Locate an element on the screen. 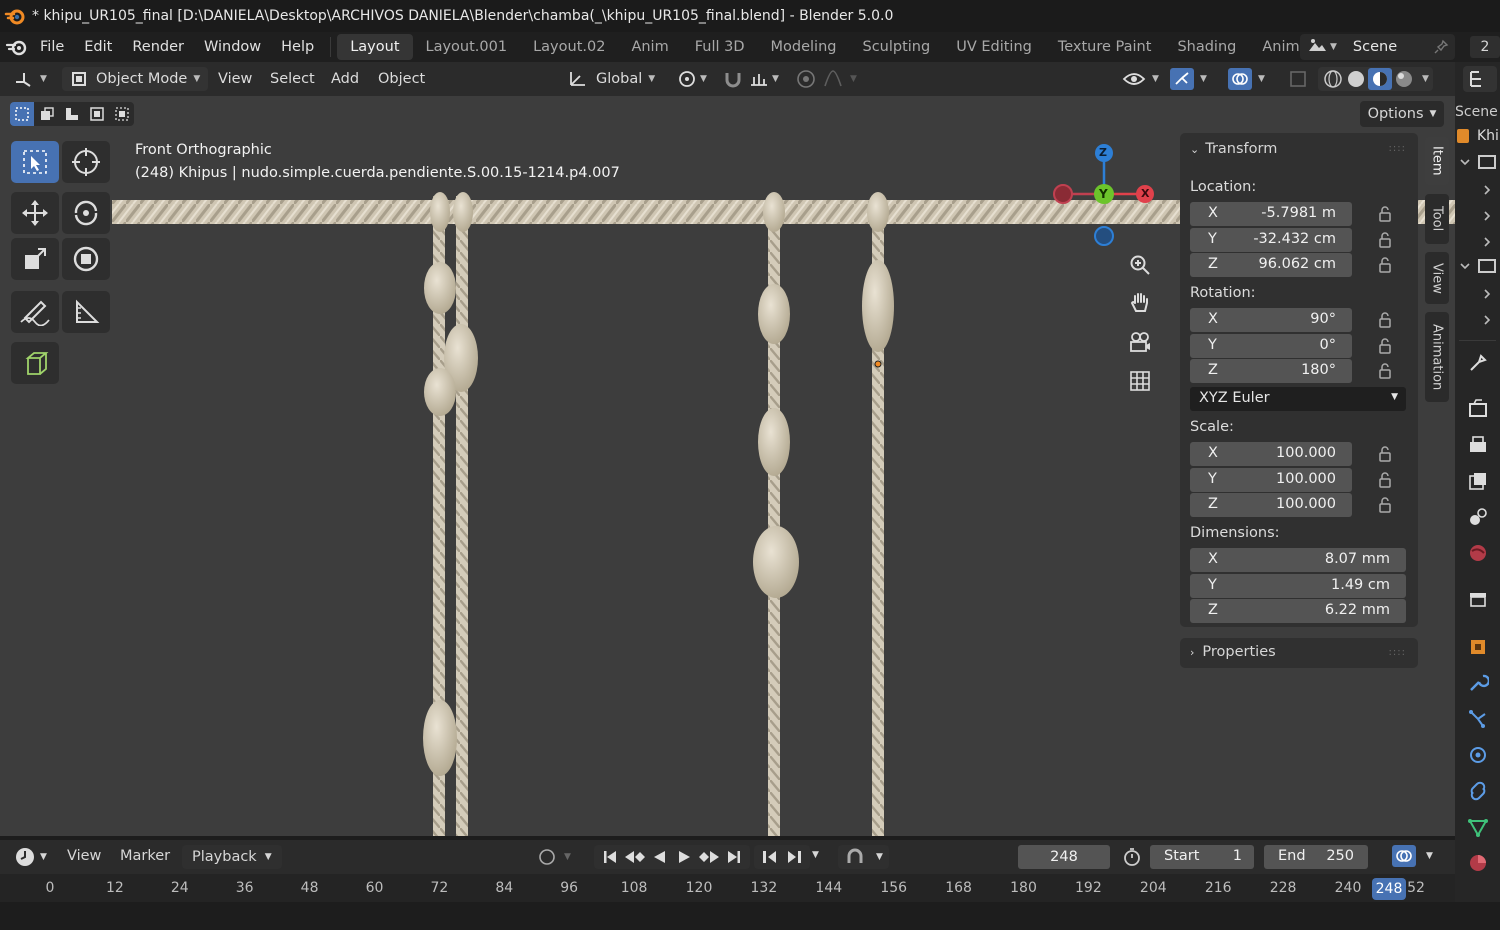 The image size is (1500, 930). stopwatch-icon is located at coordinates (1132, 857).